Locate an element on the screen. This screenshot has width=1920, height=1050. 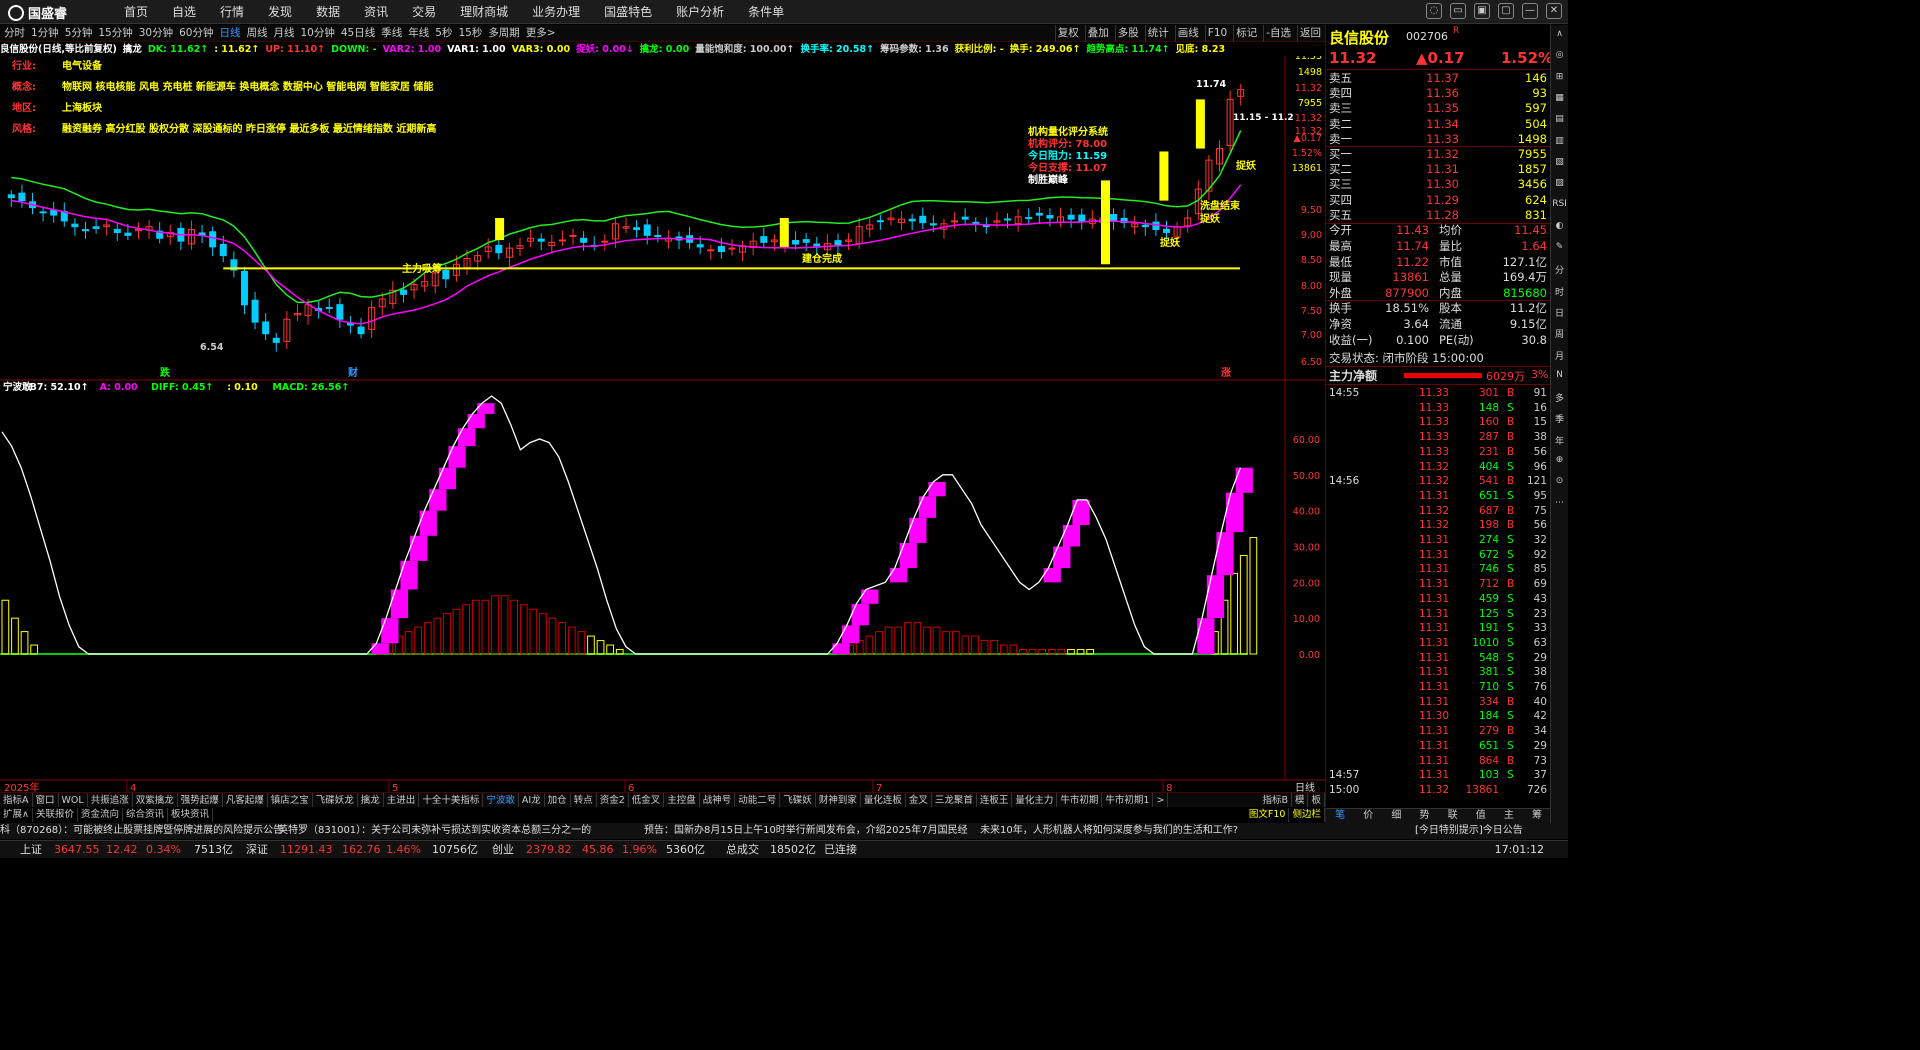
quote-tab-7: 筹 is located at coordinates (1537, 816).